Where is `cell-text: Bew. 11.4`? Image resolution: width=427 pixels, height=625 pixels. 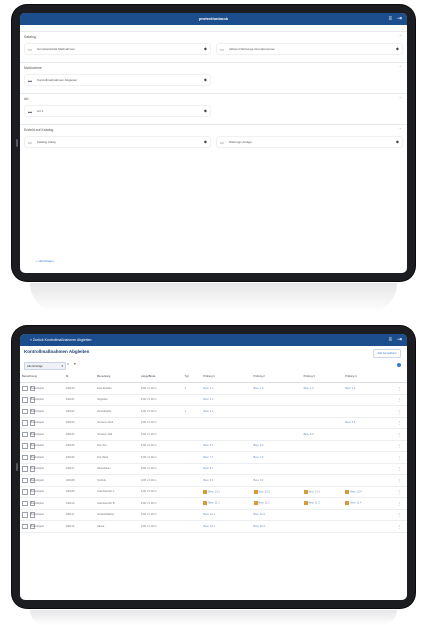 cell-text: Bew. 11.4 is located at coordinates (355, 503).